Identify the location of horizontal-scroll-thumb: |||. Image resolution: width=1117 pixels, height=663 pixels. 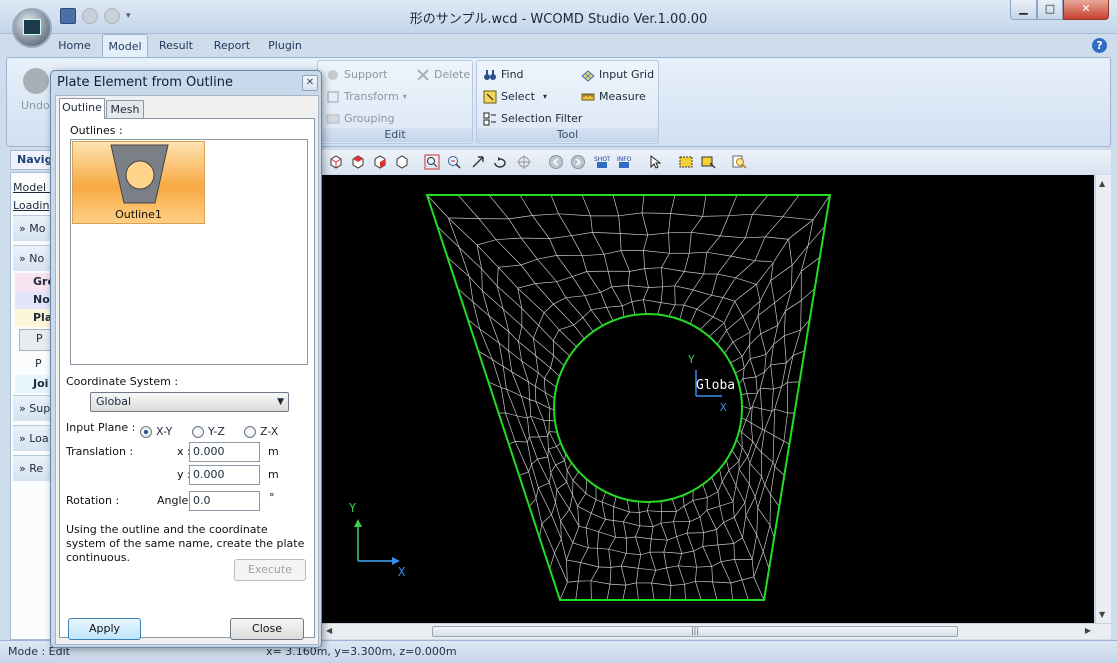
(695, 631).